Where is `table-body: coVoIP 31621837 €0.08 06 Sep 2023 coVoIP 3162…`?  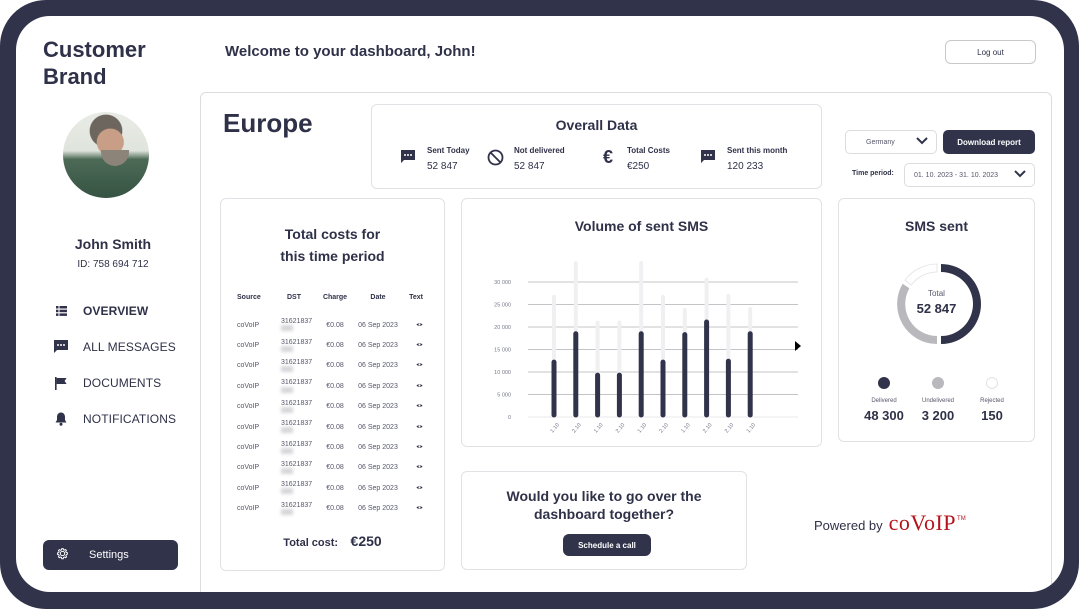
table-body: coVoIP 31621837 €0.08 06 Sep 2023 coVoIP 3162… is located at coordinates (337, 417).